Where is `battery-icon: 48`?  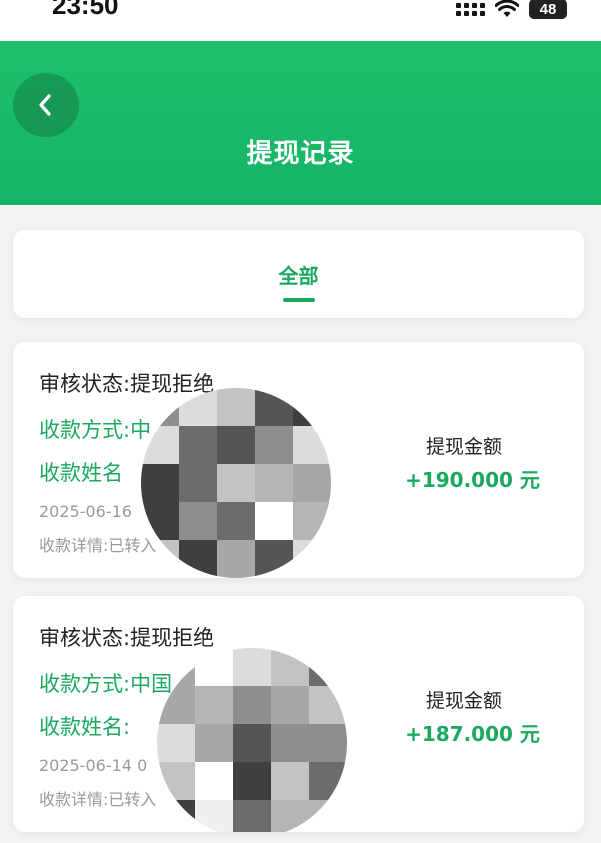 battery-icon: 48 is located at coordinates (548, 9).